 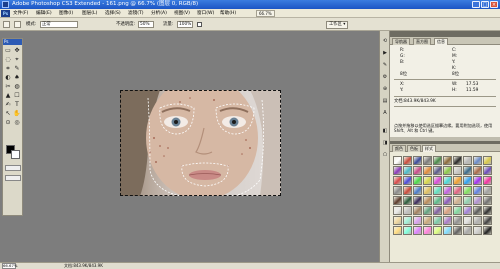 What do you see at coordinates (17, 105) in the screenshot?
I see `type-tool-icon: T` at bounding box center [17, 105].